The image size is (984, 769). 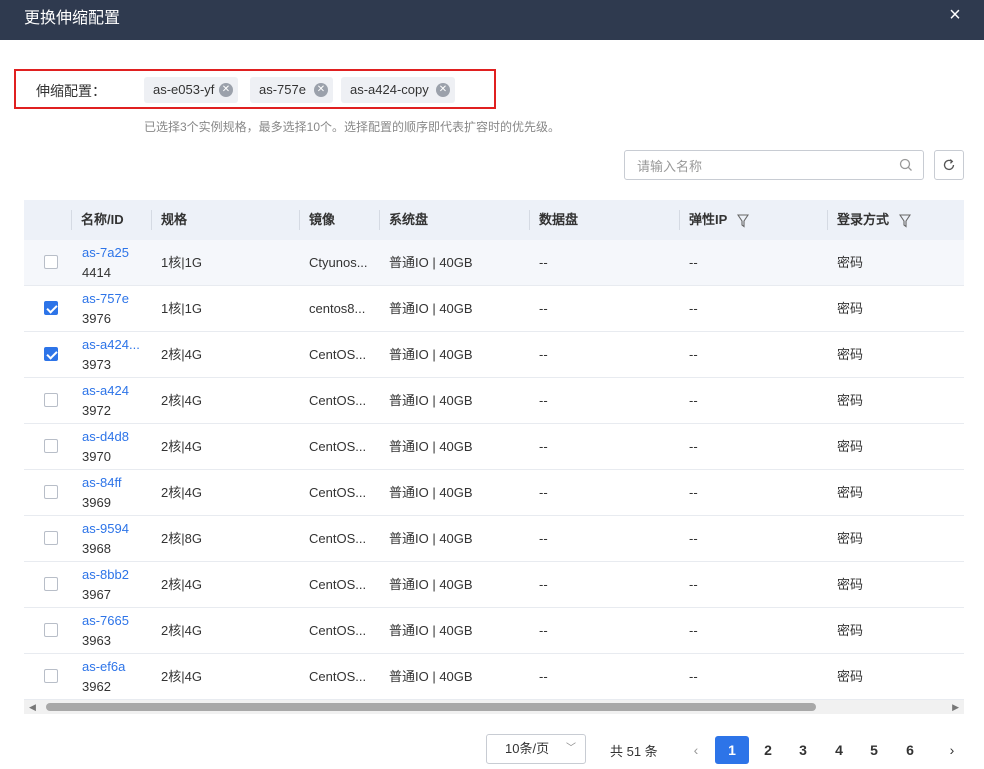 What do you see at coordinates (955, 15) in the screenshot?
I see `close-icon: ×` at bounding box center [955, 15].